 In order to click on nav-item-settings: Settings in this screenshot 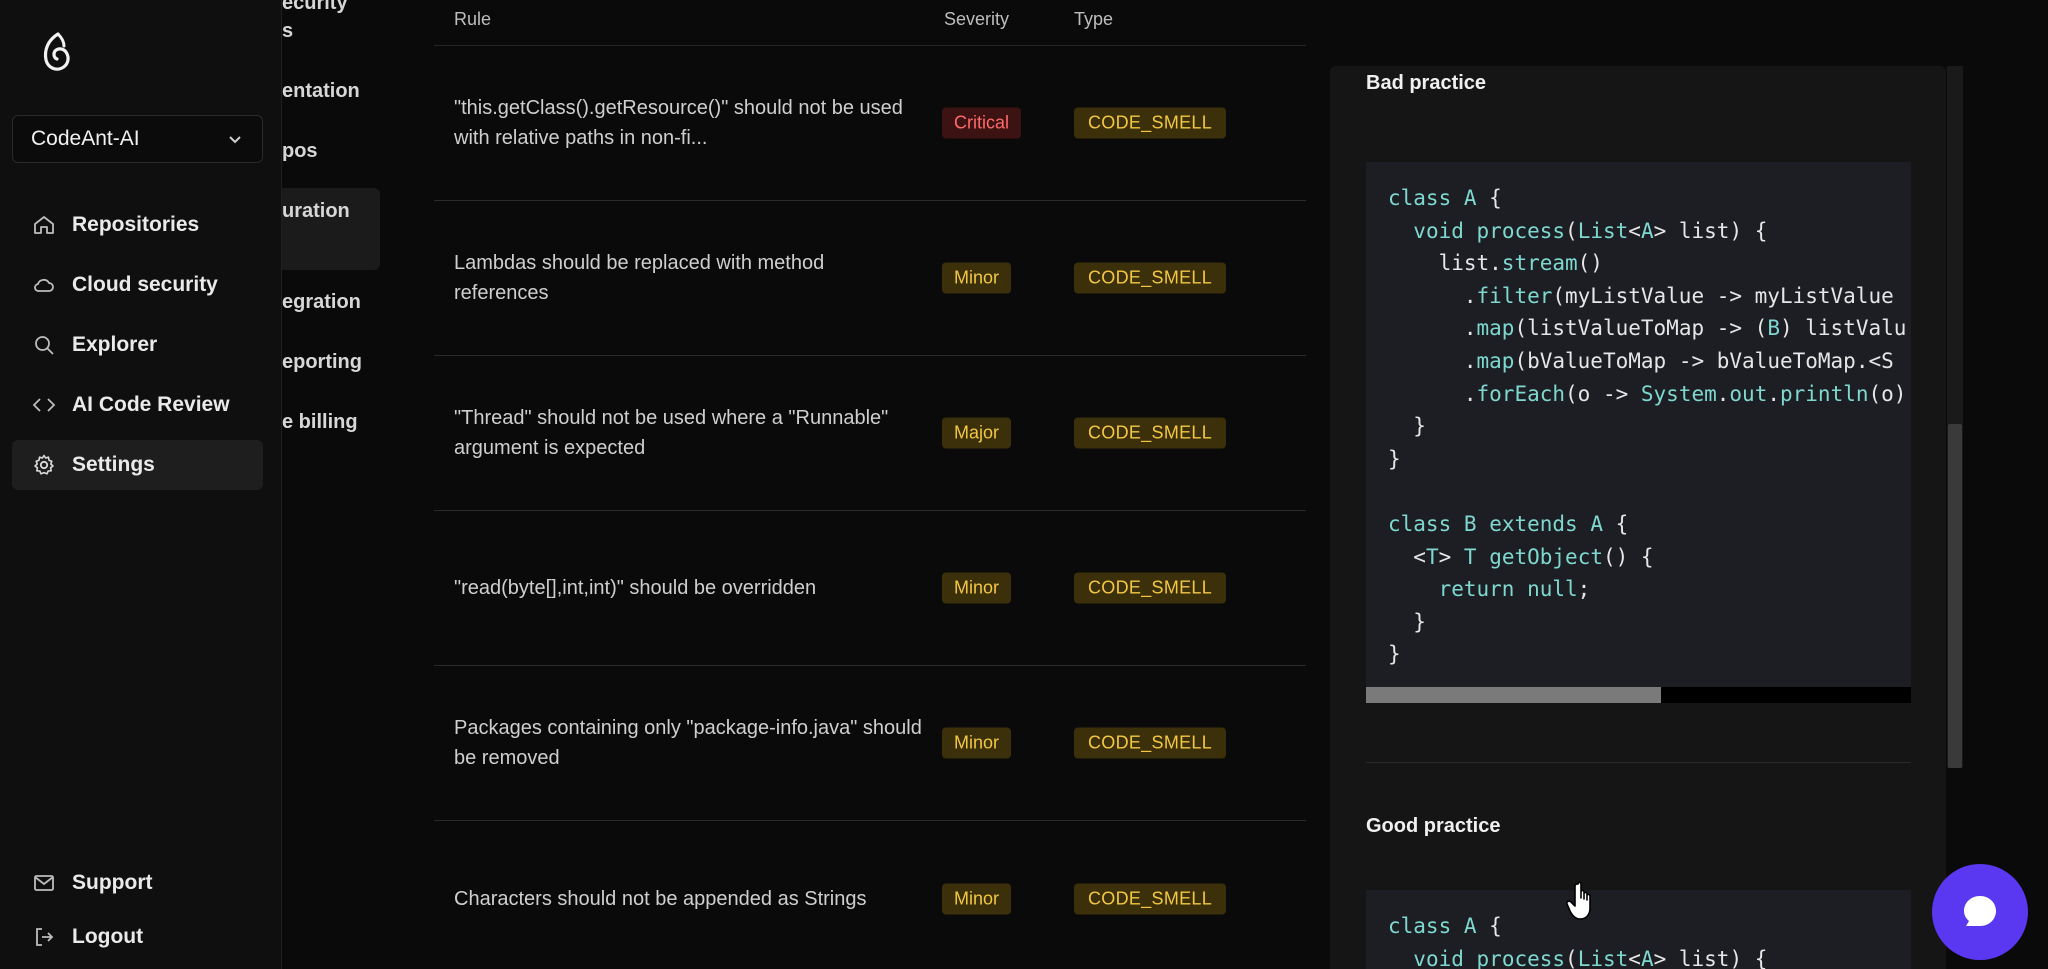, I will do `click(137, 465)`.